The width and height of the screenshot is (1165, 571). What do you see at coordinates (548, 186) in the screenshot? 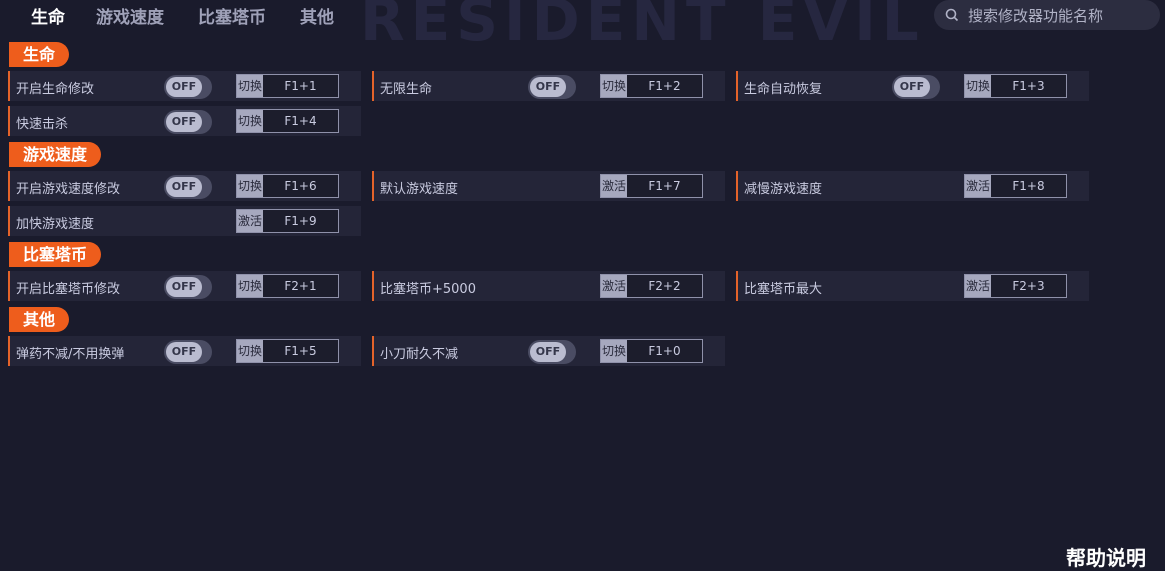
I see `cheat-row: 默认游戏速度 激活 F1+7` at bounding box center [548, 186].